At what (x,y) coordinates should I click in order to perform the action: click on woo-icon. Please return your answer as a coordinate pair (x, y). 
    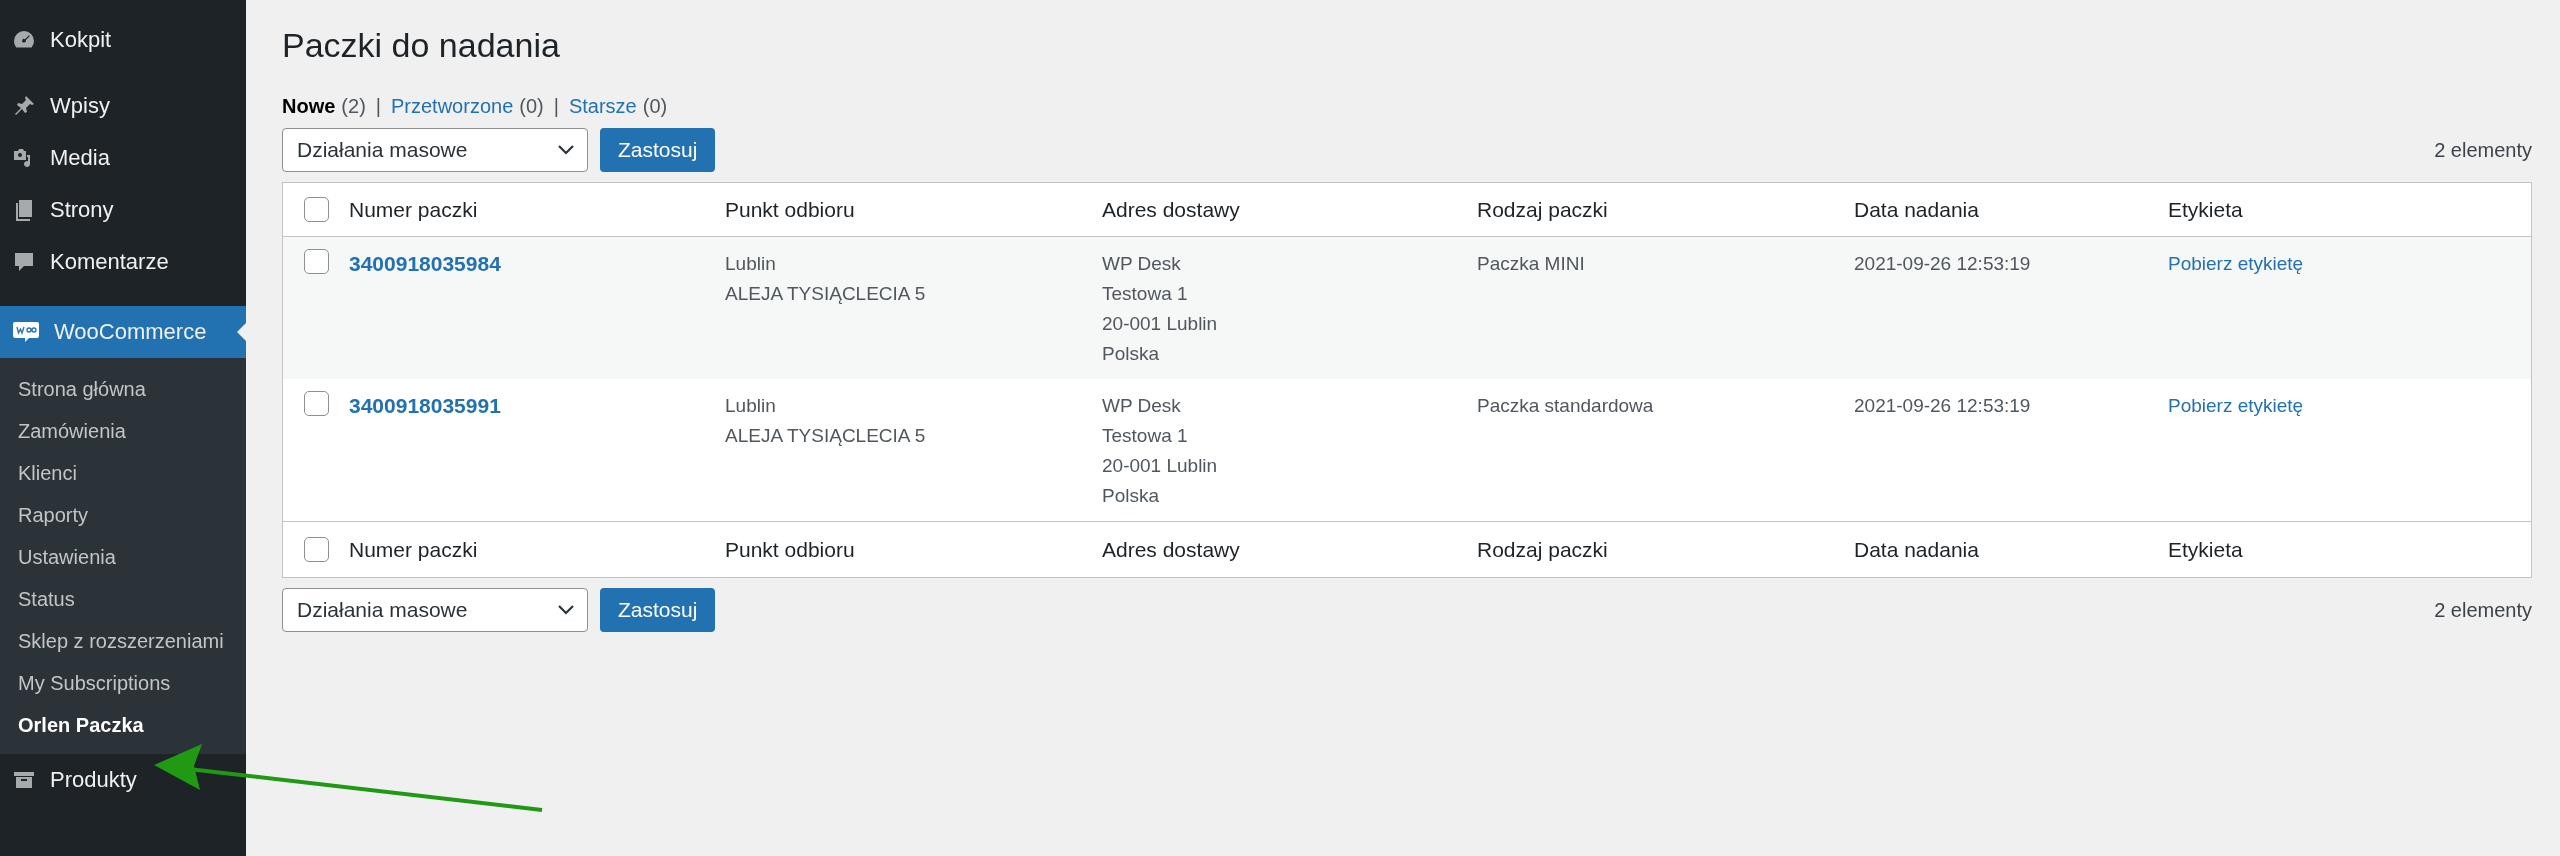
    Looking at the image, I should click on (26, 332).